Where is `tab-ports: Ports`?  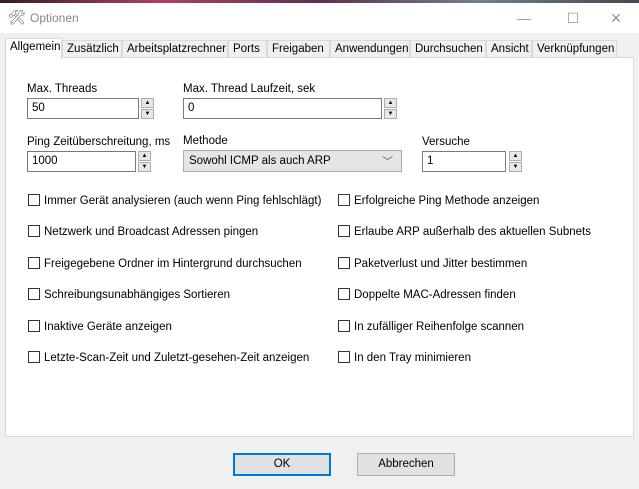 tab-ports: Ports is located at coordinates (247, 49).